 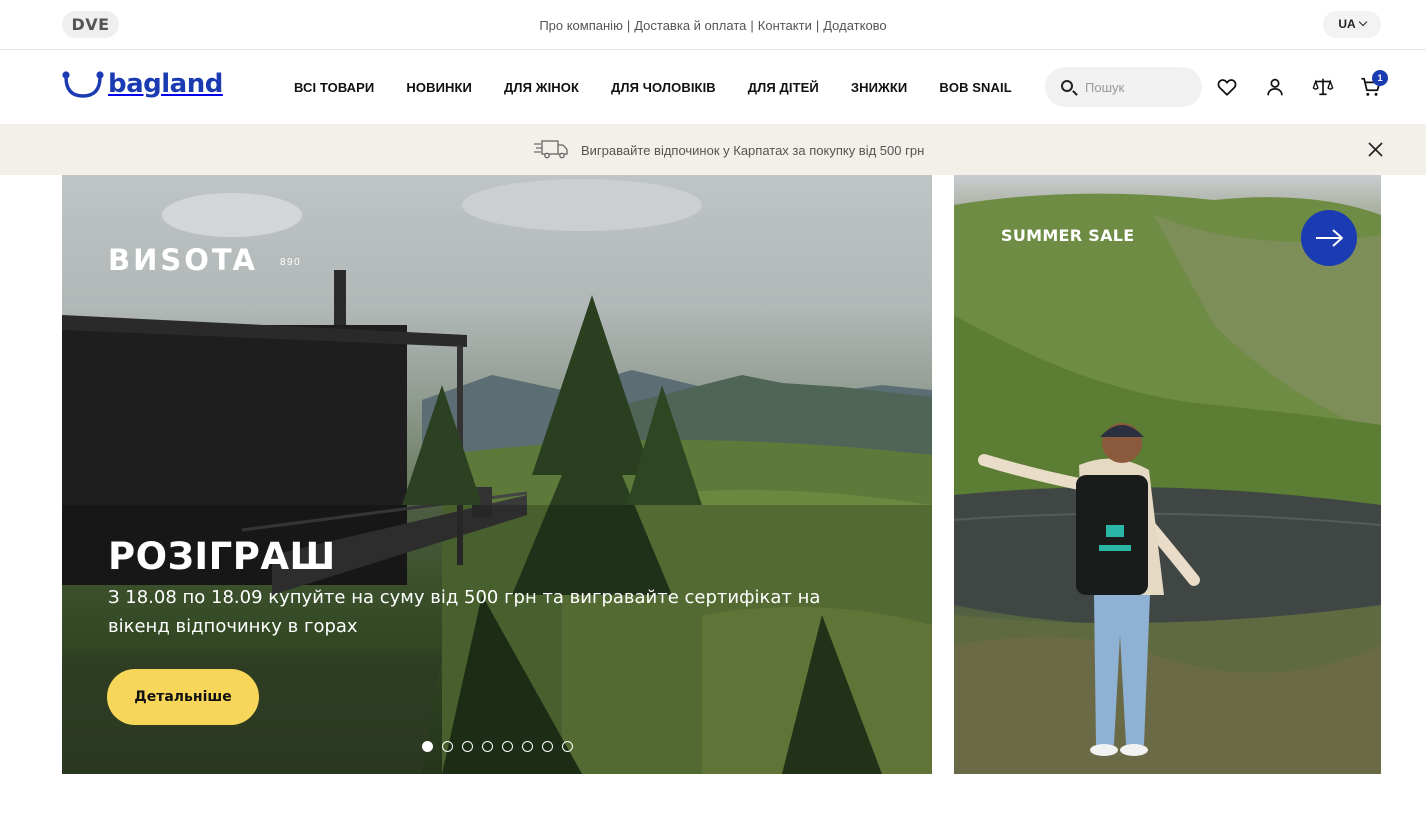 What do you see at coordinates (541, 87) in the screenshot?
I see `nav-women: ДЛЯ ЖІНОК` at bounding box center [541, 87].